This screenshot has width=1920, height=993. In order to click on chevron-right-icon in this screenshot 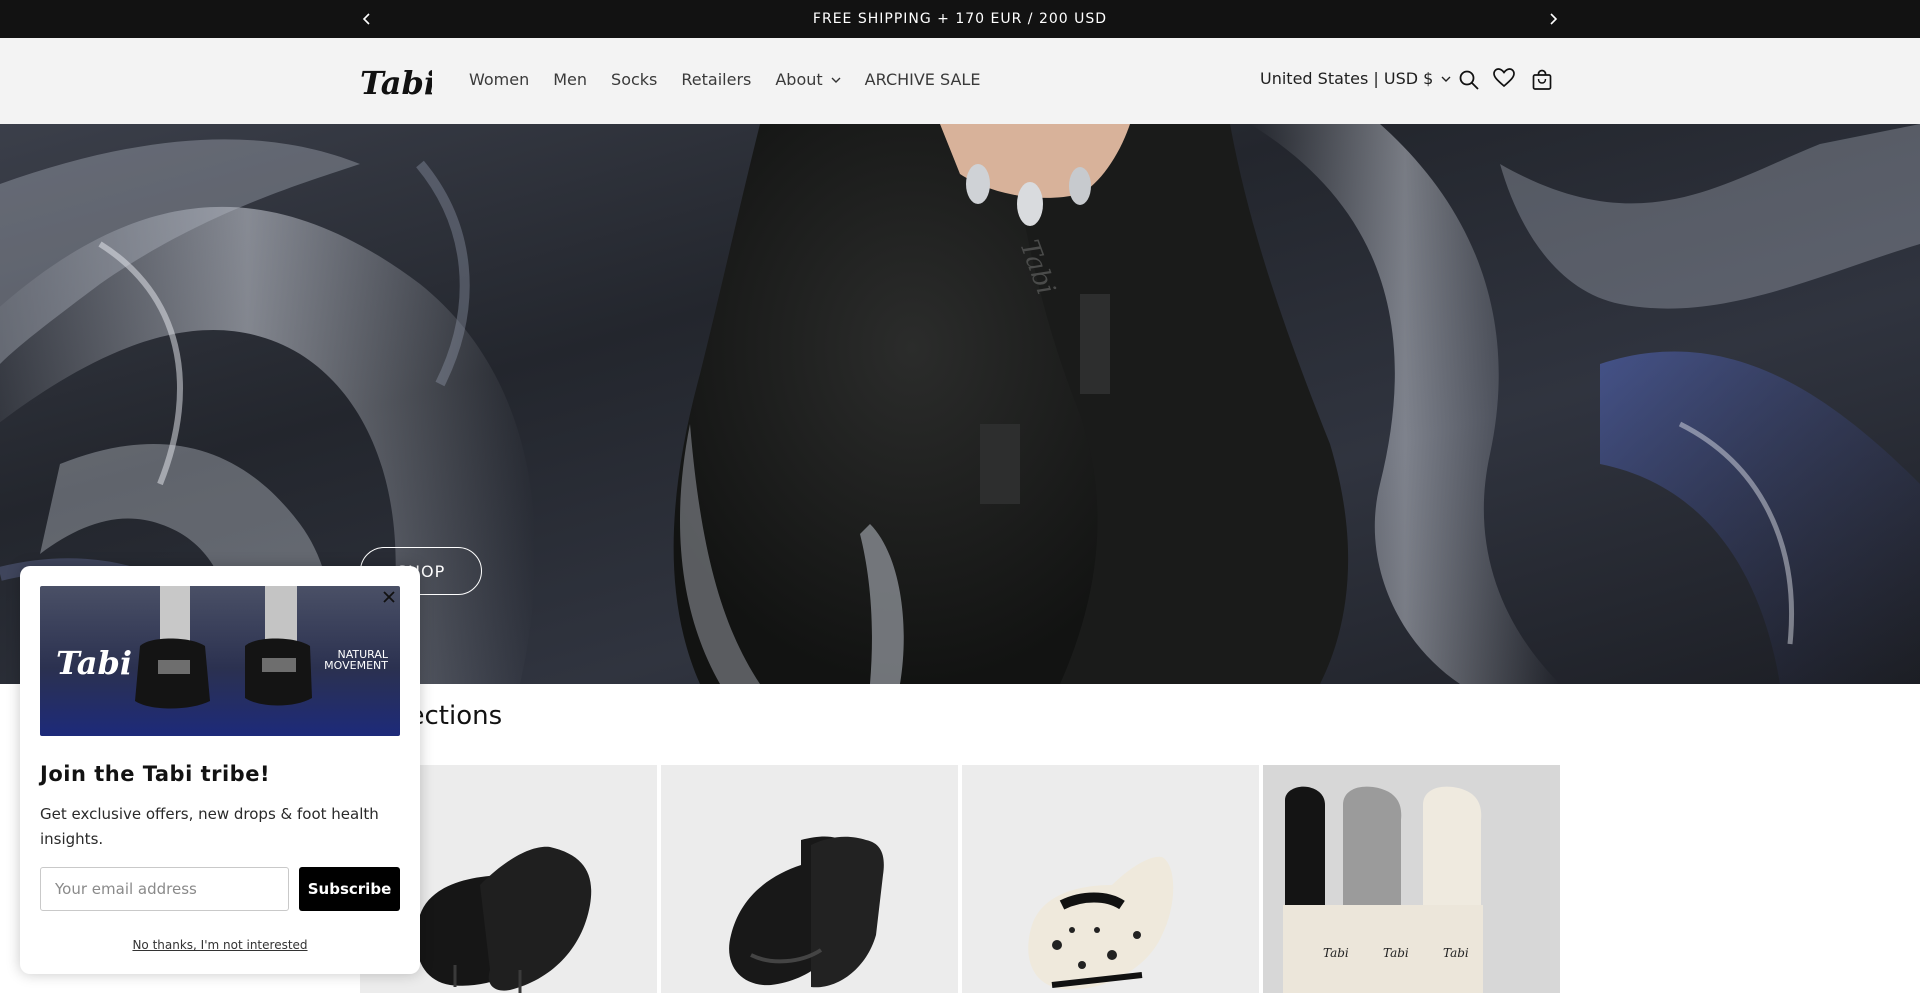, I will do `click(1553, 19)`.